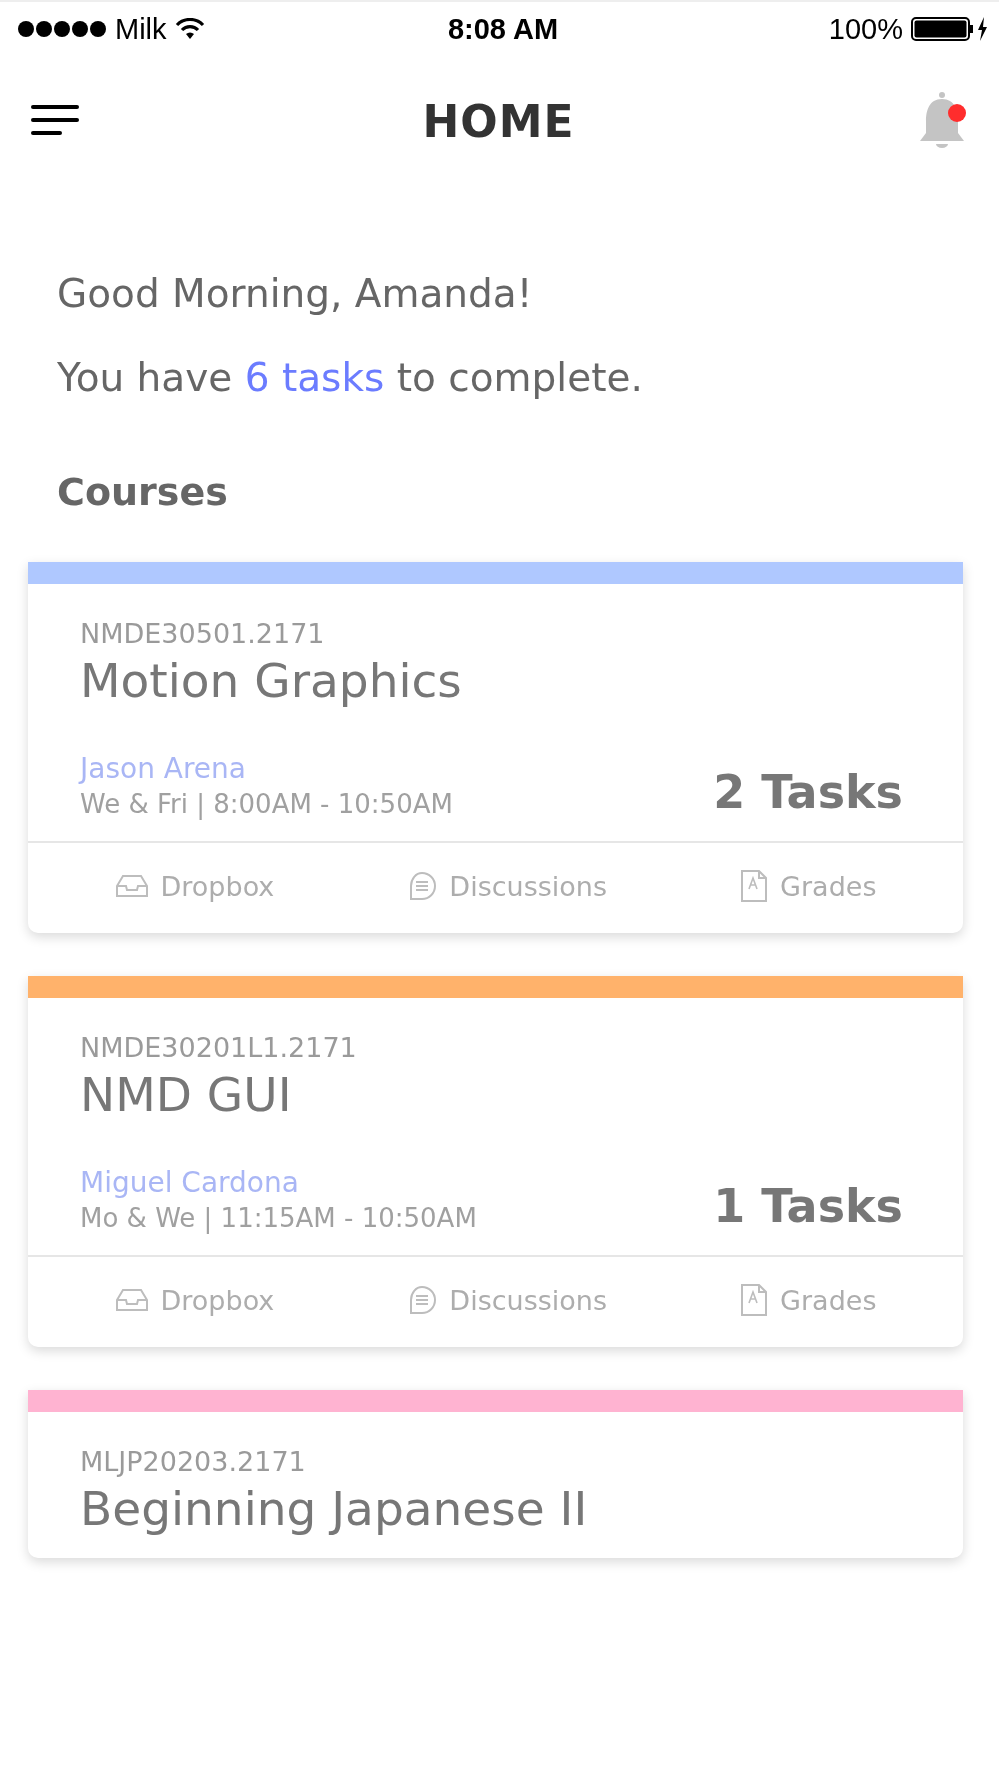 The width and height of the screenshot is (999, 1781). I want to click on course-code: MLJP20203.2171, so click(193, 1461).